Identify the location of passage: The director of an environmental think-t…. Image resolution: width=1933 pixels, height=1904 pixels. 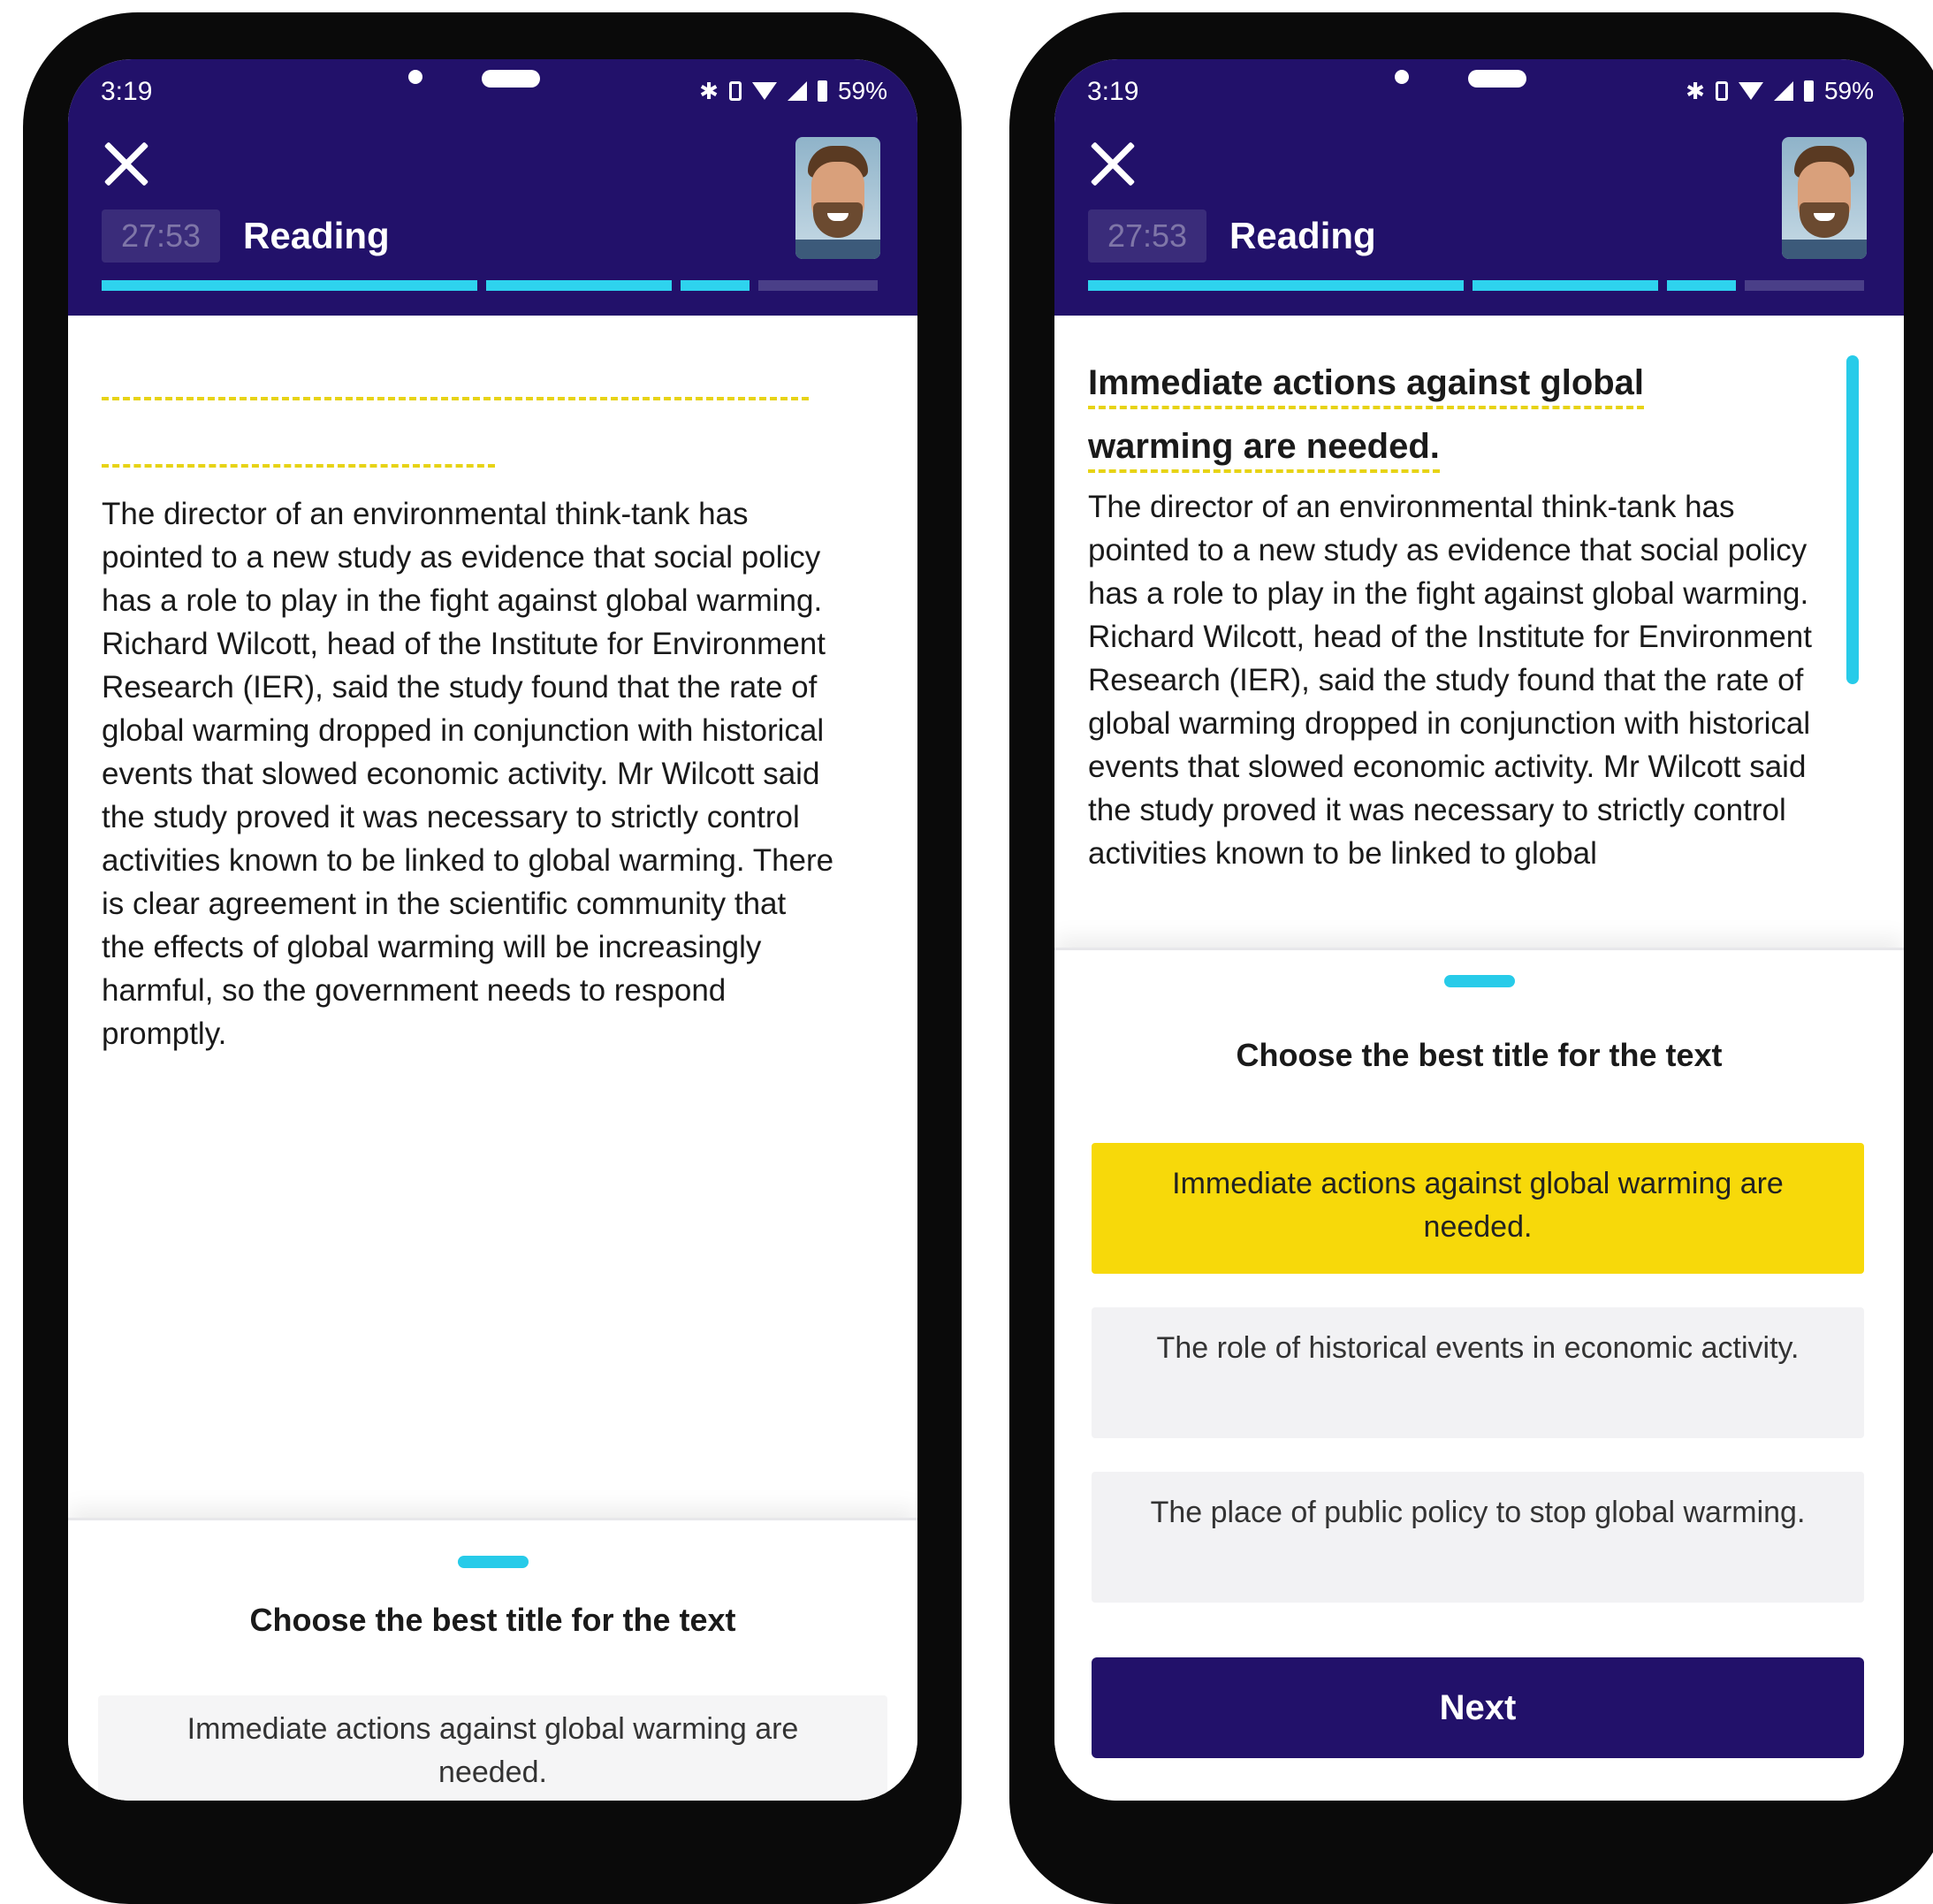
(468, 703).